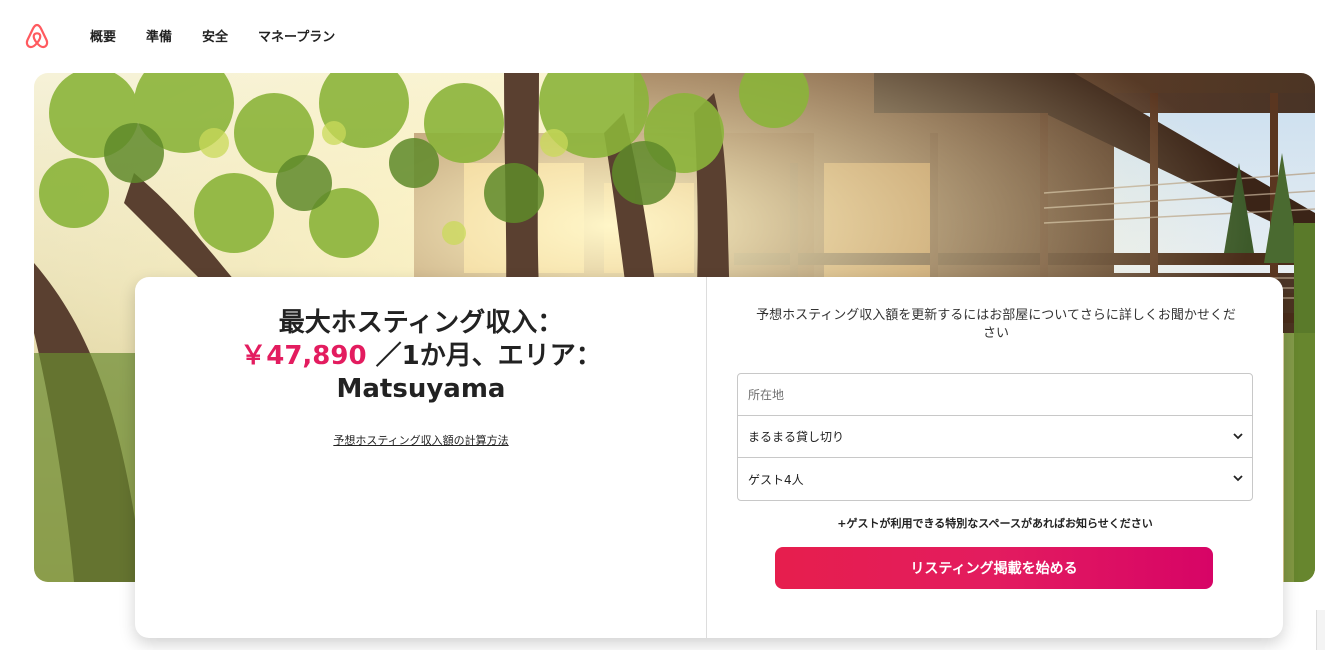 The image size is (1325, 650). Describe the element at coordinates (37, 36) in the screenshot. I see `airbnb-logo-icon` at that location.